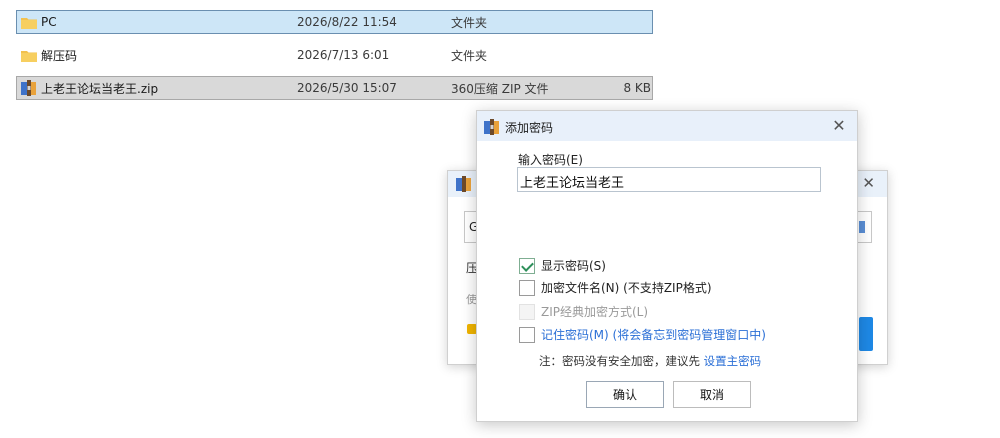  What do you see at coordinates (653, 335) in the screenshot?
I see `remember-password-label: 记住密码(M) (将会备忘到密码管理窗口中)` at bounding box center [653, 335].